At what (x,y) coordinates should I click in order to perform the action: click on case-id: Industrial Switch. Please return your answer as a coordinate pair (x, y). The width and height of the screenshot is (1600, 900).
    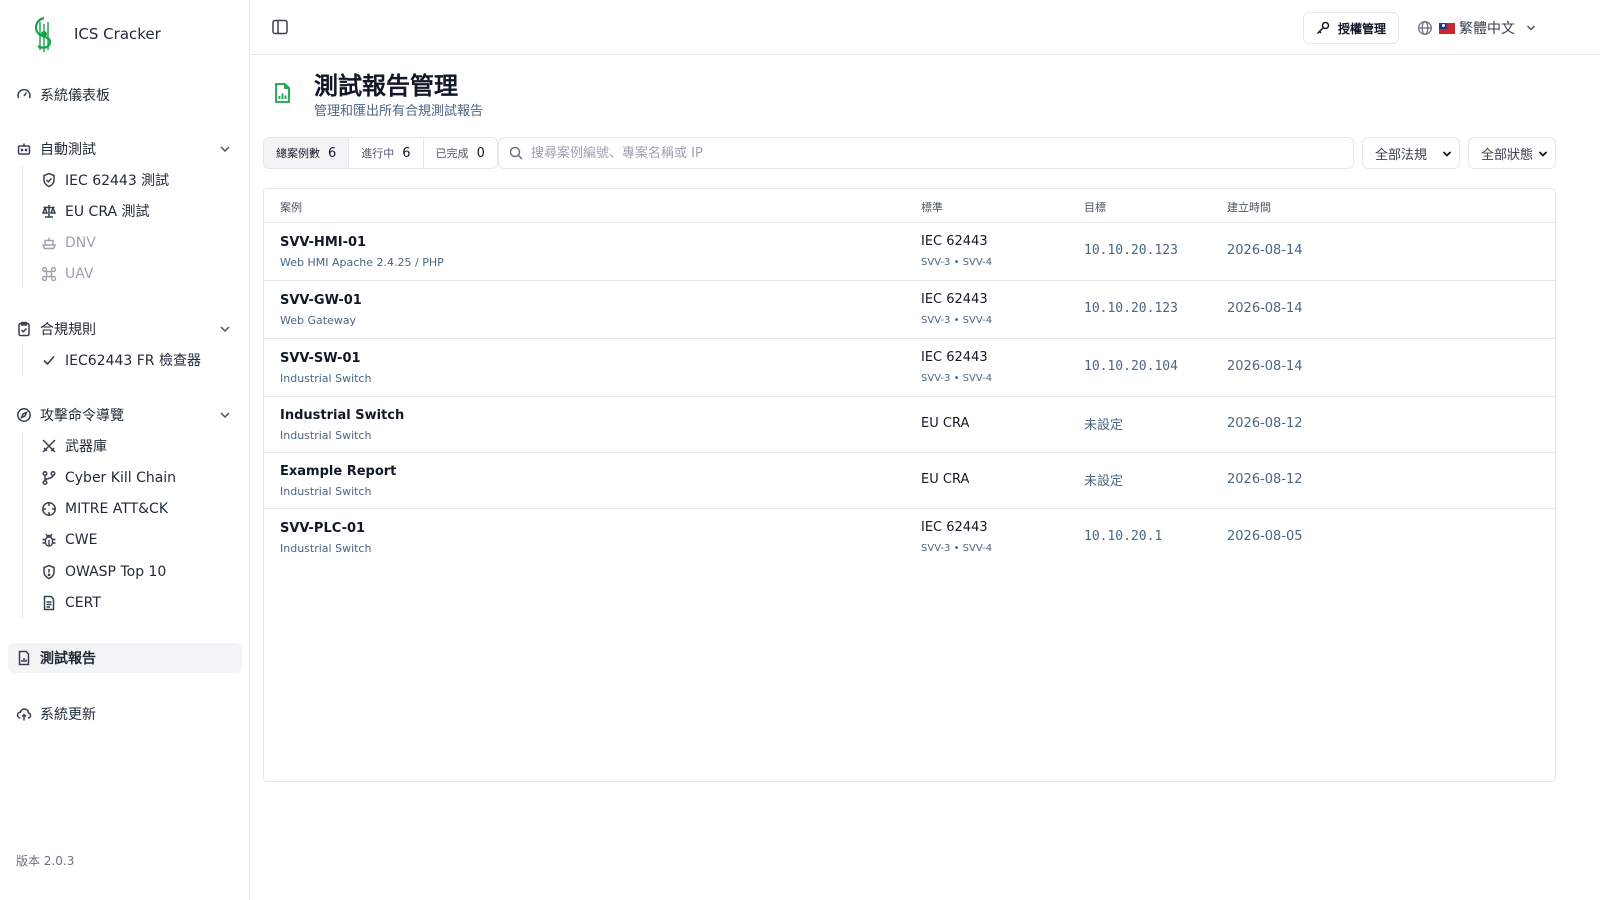
    Looking at the image, I should click on (342, 415).